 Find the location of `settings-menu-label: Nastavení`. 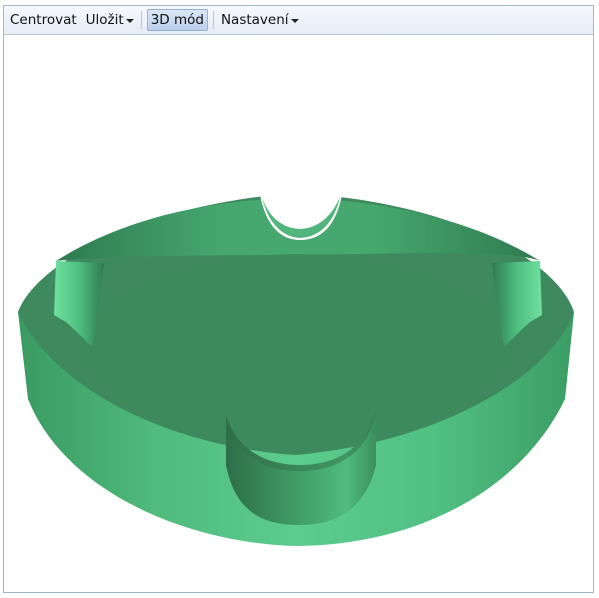

settings-menu-label: Nastavení is located at coordinates (254, 20).